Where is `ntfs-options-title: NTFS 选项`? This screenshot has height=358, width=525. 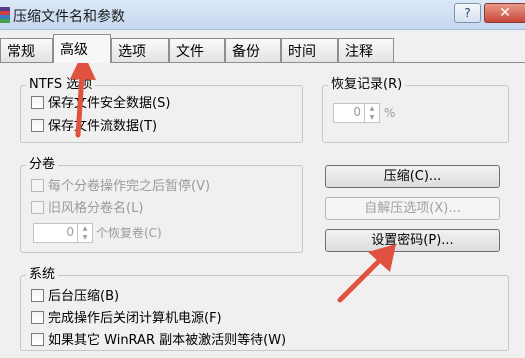 ntfs-options-title: NTFS 选项 is located at coordinates (61, 84).